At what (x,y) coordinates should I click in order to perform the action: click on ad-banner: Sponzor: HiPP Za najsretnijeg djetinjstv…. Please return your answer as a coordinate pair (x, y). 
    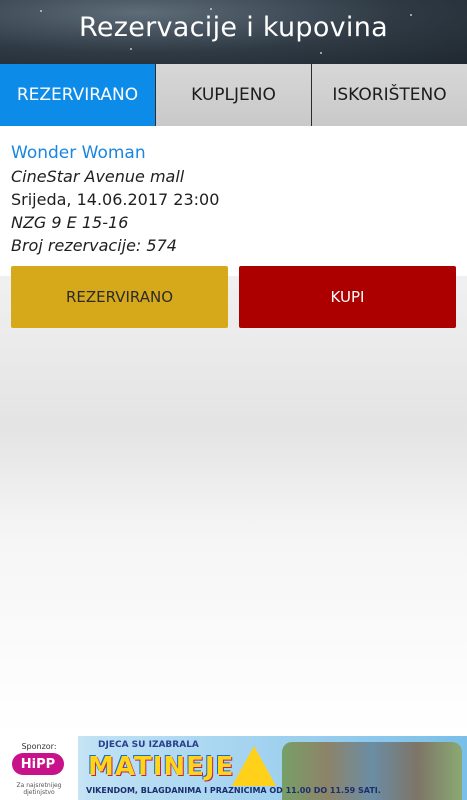
    Looking at the image, I should click on (233, 768).